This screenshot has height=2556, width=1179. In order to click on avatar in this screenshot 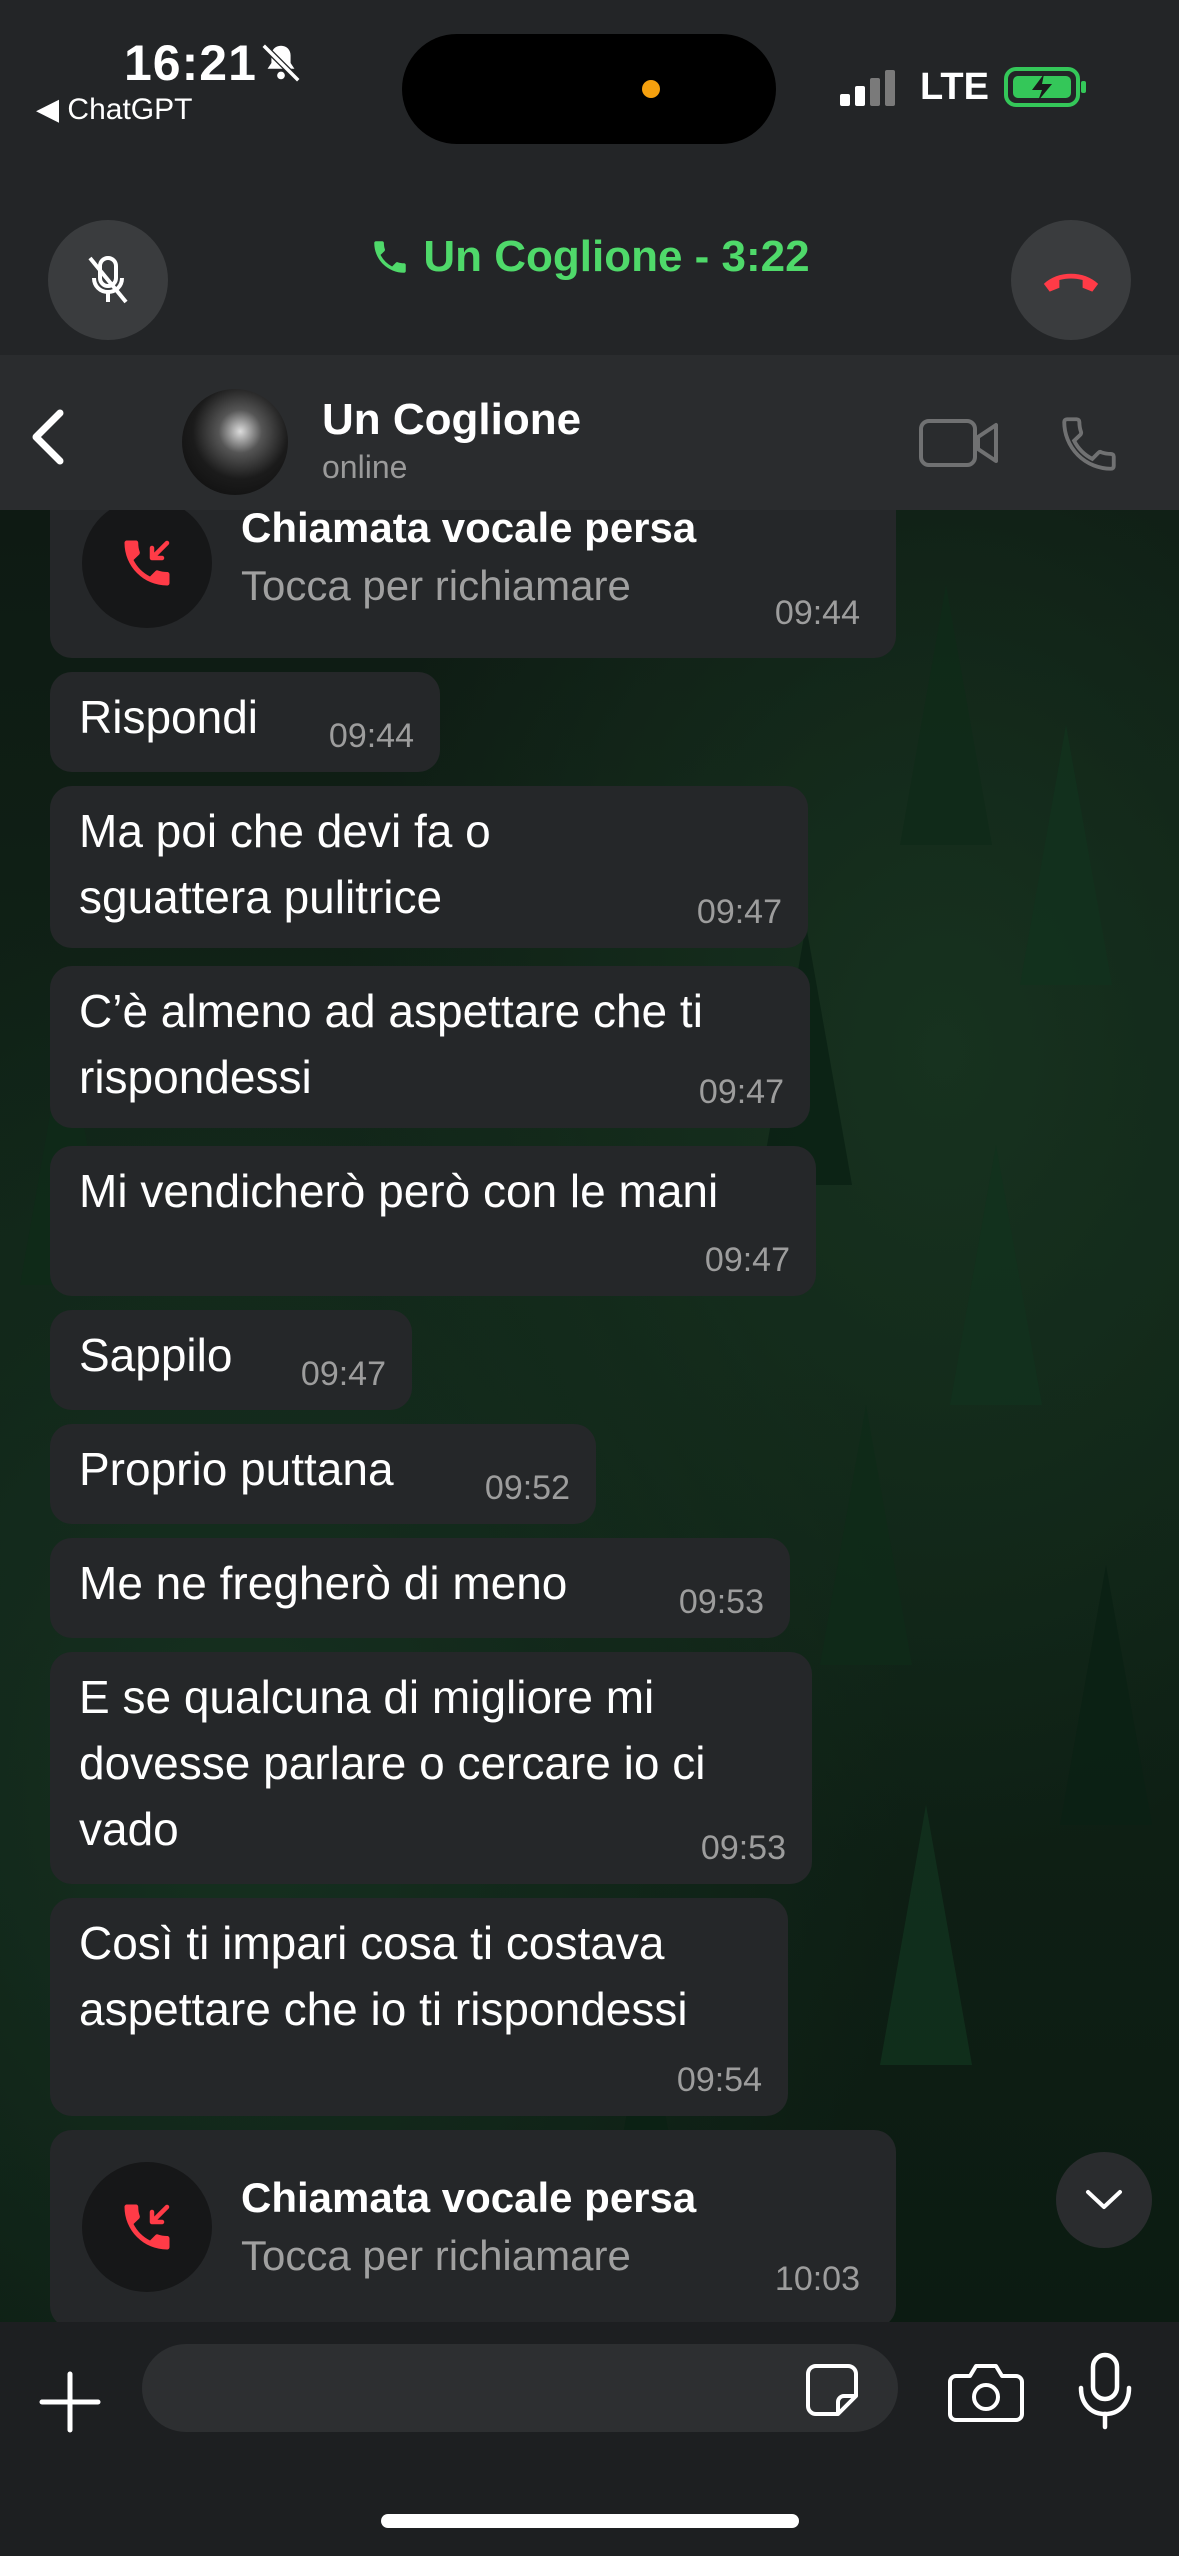, I will do `click(235, 442)`.